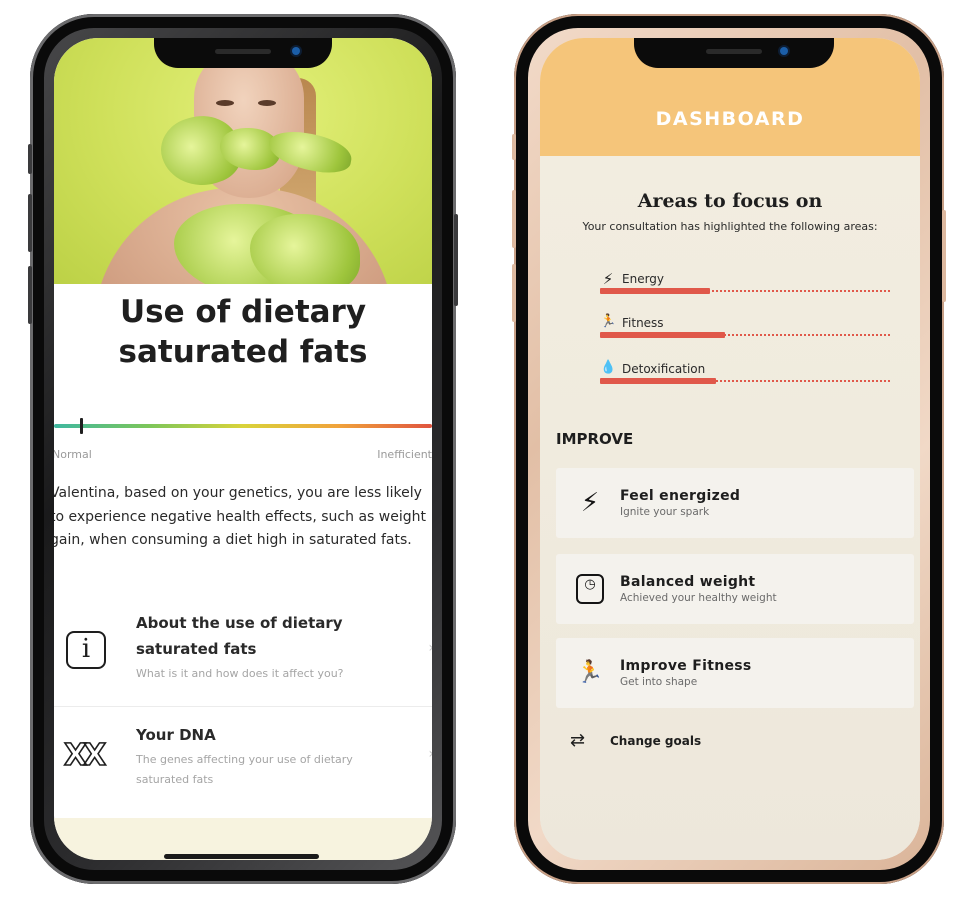 The image size is (970, 900). I want to click on focus-area-label: Fitness, so click(643, 323).